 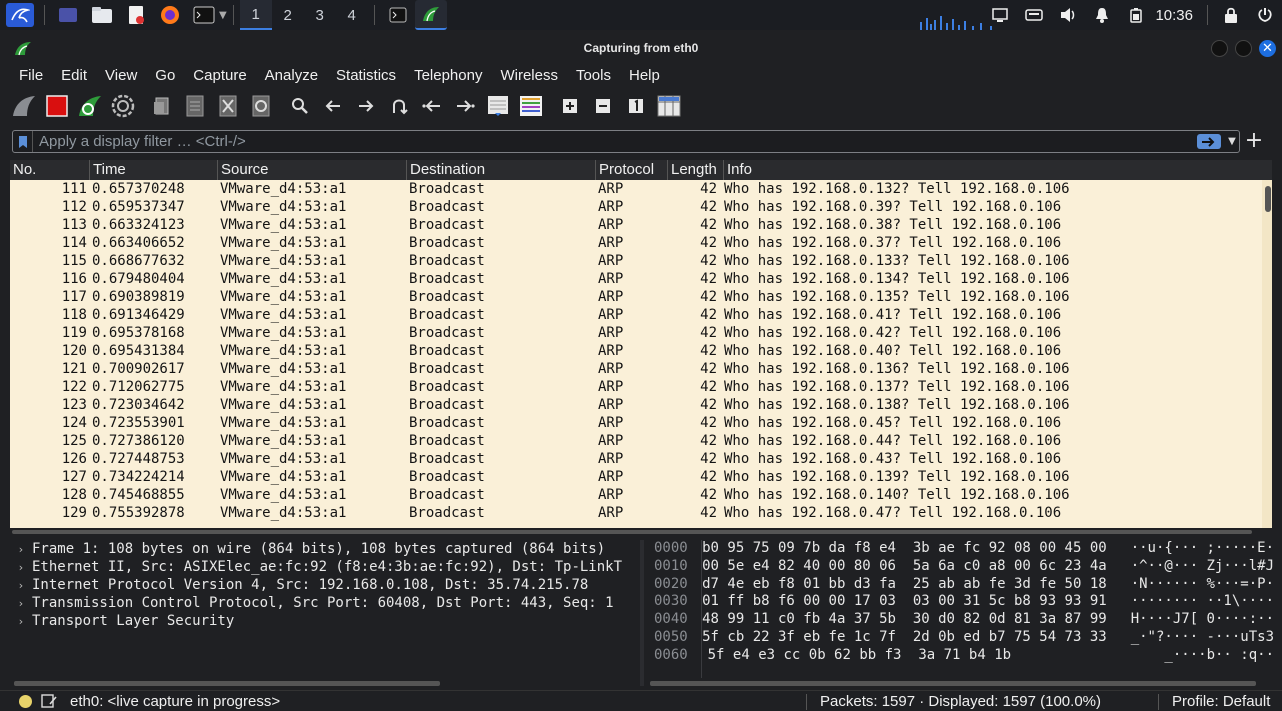 I want to click on packet-list-hscroll-thumb, so click(x=632, y=532).